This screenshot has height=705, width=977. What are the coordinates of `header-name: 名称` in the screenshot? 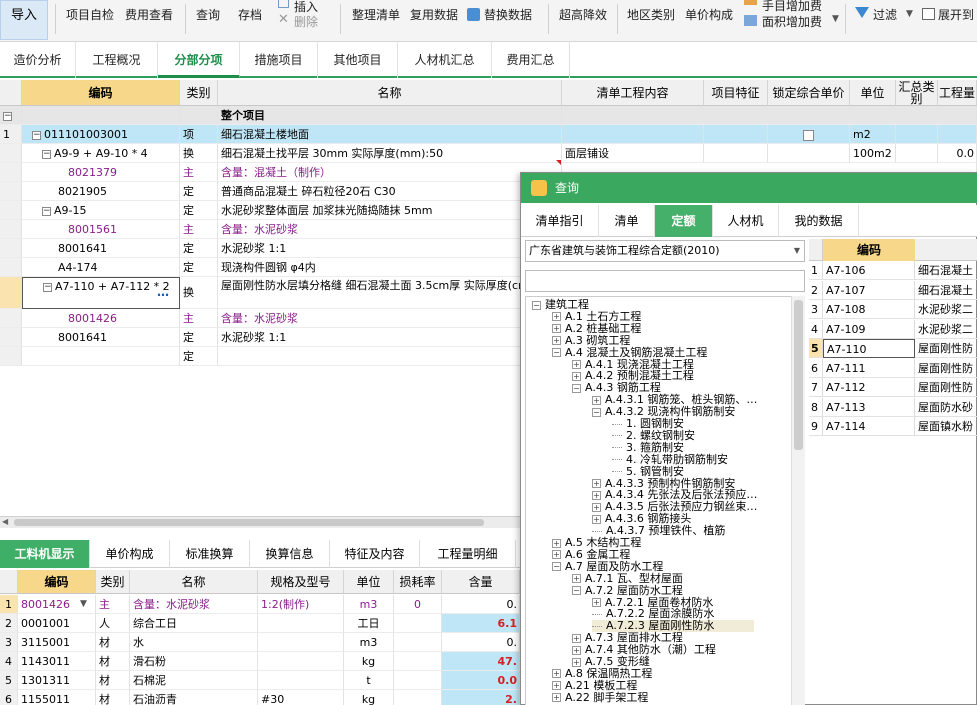 It's located at (390, 93).